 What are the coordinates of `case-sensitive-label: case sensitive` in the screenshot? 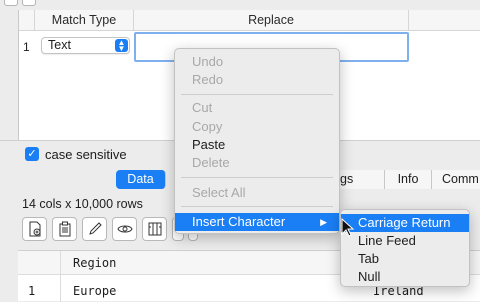 It's located at (86, 154).